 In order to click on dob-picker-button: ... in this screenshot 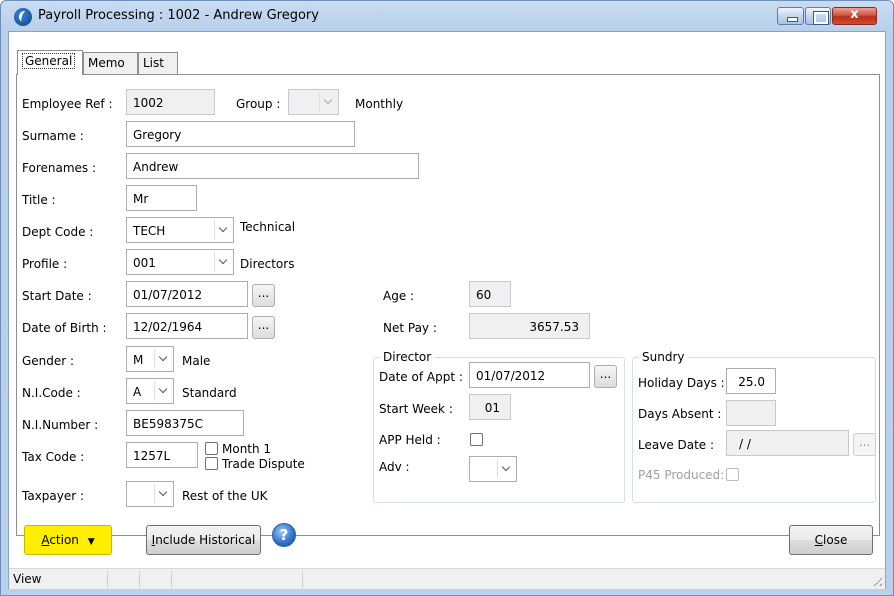, I will do `click(263, 327)`.